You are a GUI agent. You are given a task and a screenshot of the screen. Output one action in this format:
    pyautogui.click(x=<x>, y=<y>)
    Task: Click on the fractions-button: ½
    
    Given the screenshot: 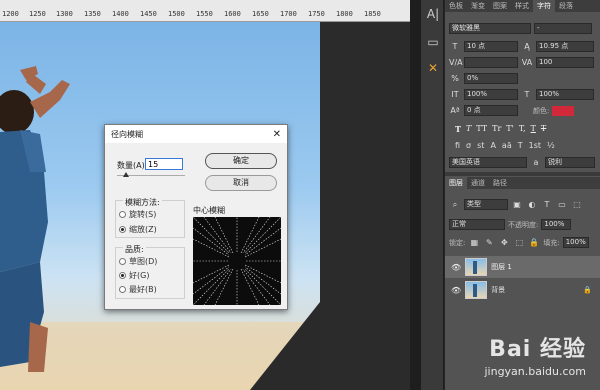 What is the action you would take?
    pyautogui.click(x=551, y=145)
    